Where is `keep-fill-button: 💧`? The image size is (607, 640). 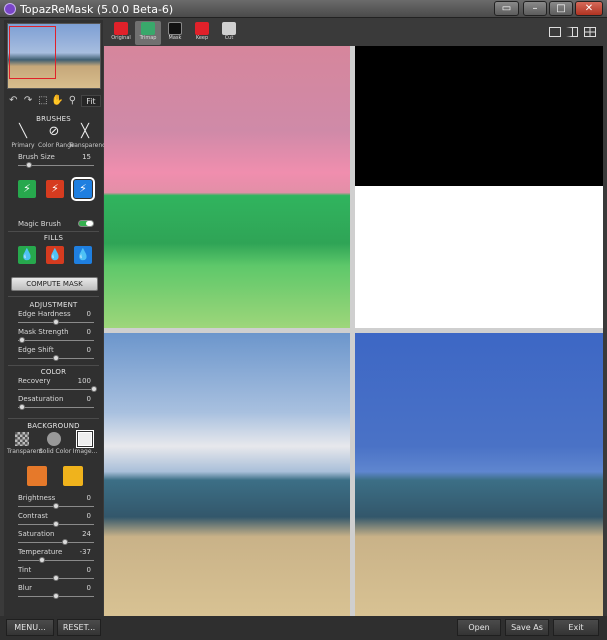
keep-fill-button: 💧 is located at coordinates (27, 255).